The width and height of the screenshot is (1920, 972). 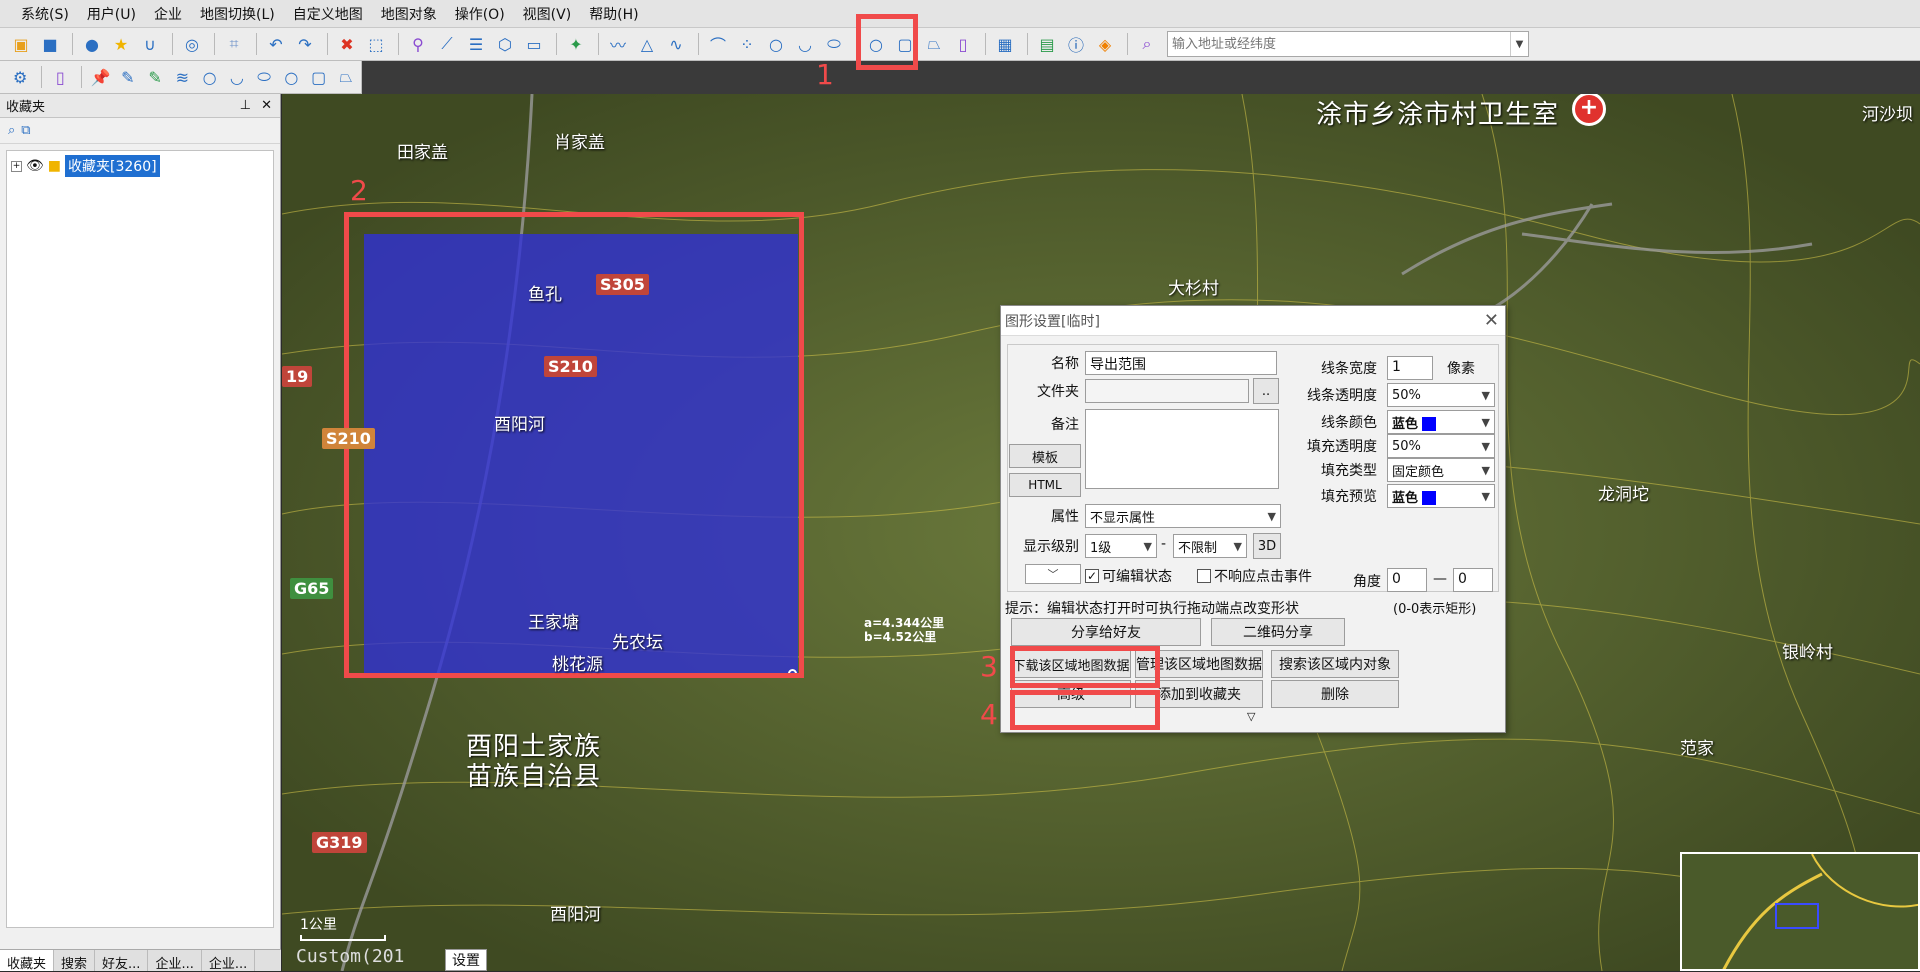 I want to click on name-input: 导出范围, so click(x=1181, y=363).